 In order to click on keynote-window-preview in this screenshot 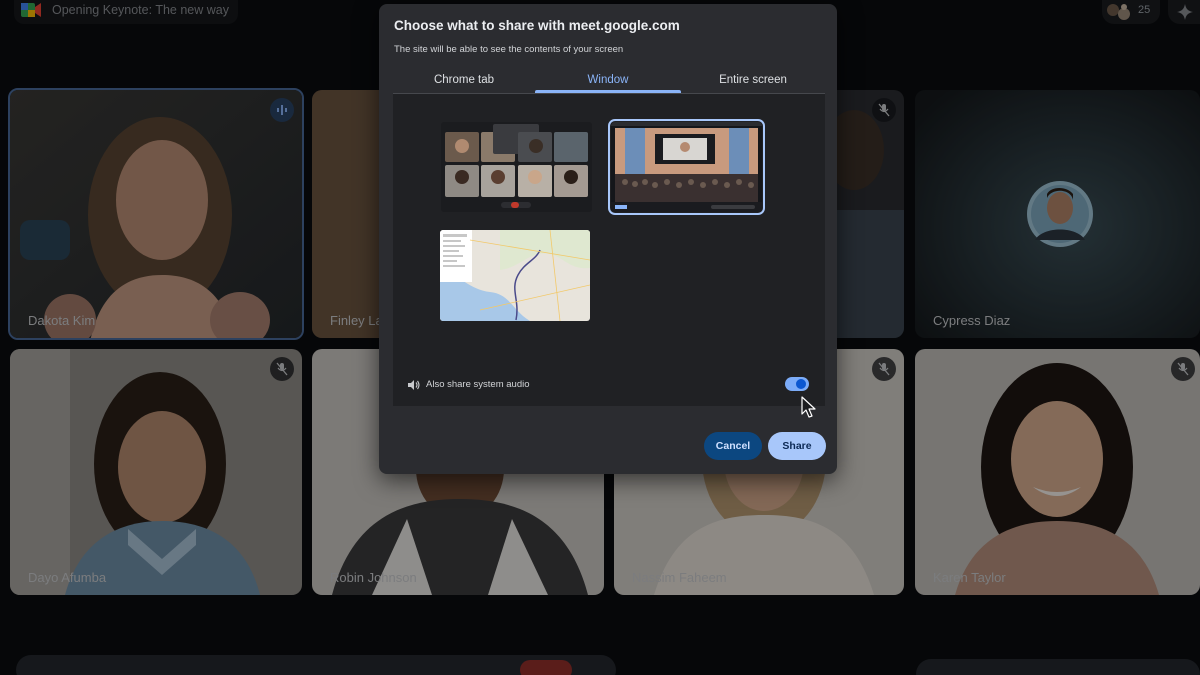, I will do `click(686, 167)`.